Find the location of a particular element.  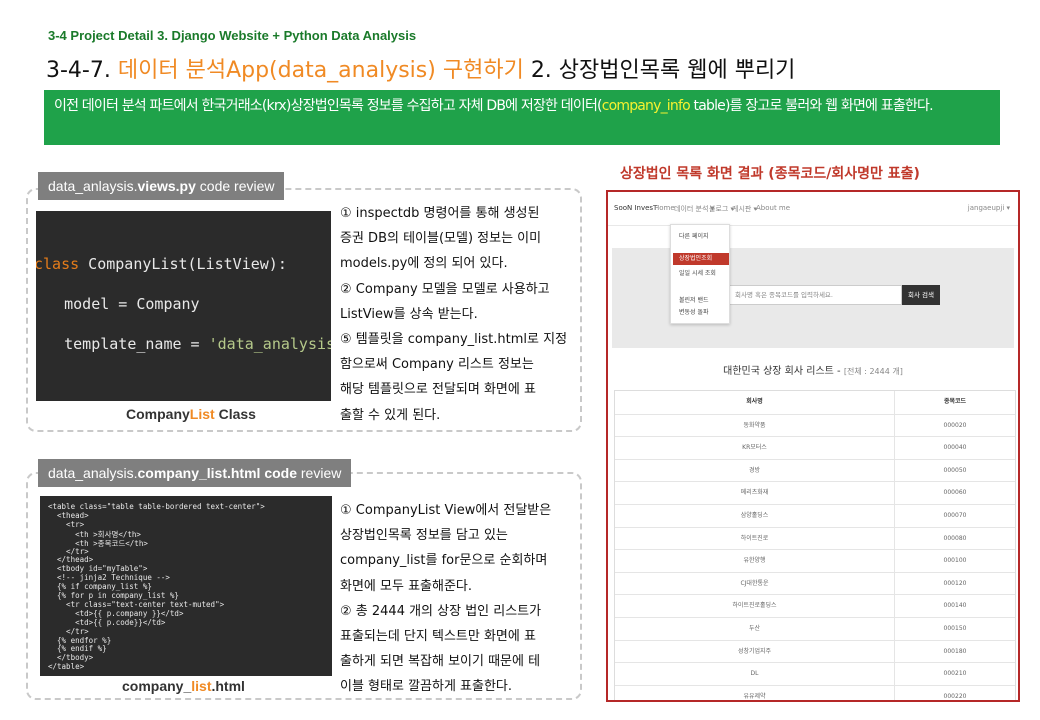

caption-highlight: List is located at coordinates (202, 414).